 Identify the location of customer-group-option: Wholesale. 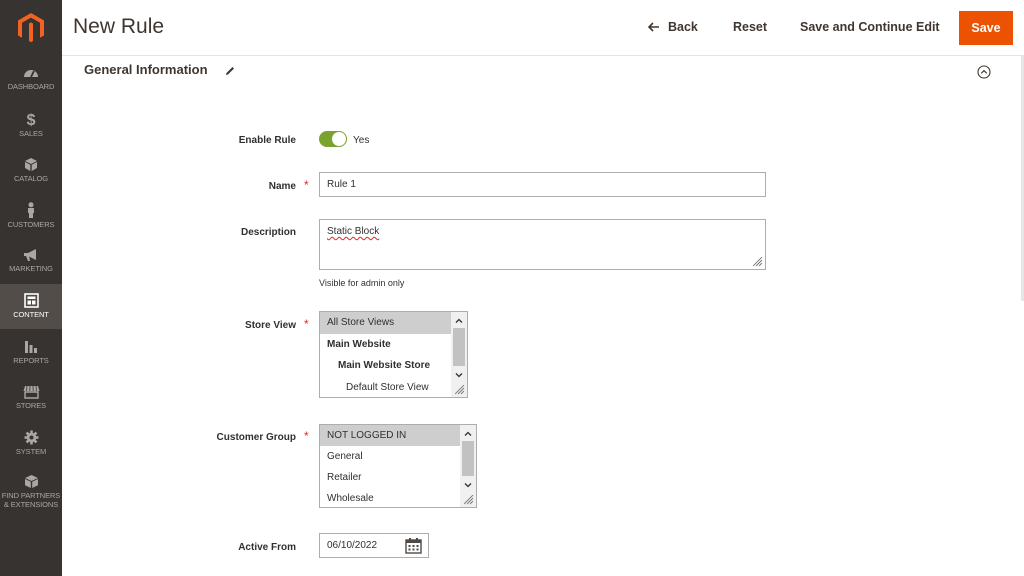
(390, 497).